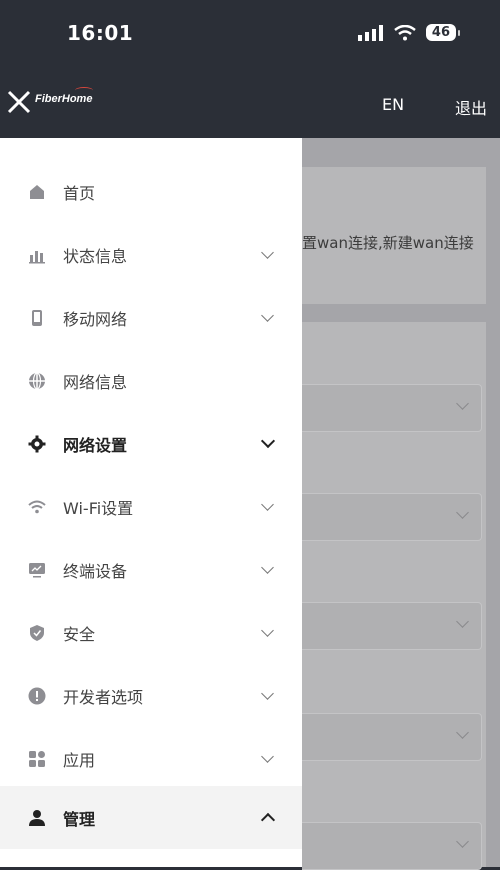  What do you see at coordinates (95, 445) in the screenshot?
I see `menu-item-label: 网络设置` at bounding box center [95, 445].